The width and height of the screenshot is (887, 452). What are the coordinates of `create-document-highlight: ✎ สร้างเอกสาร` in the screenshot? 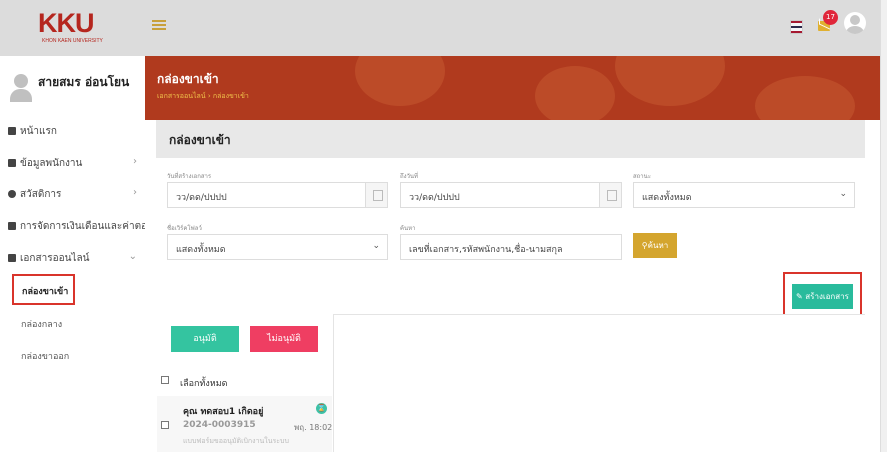 It's located at (822, 295).